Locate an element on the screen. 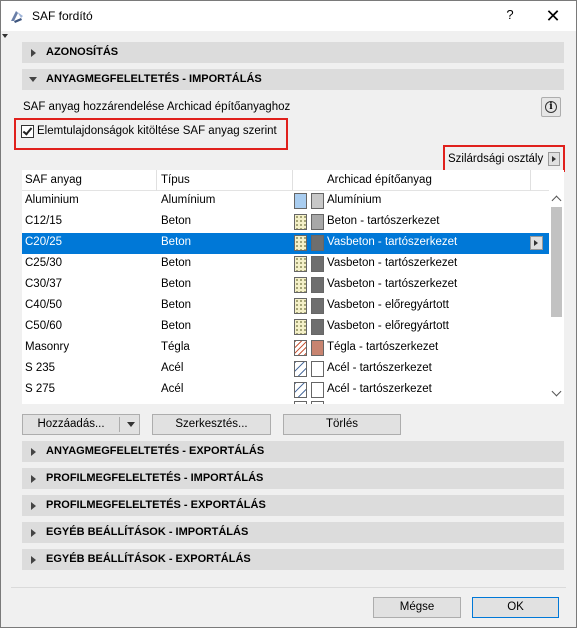 Image resolution: width=577 pixels, height=628 pixels. cell-saf-material: C20/25 is located at coordinates (44, 242).